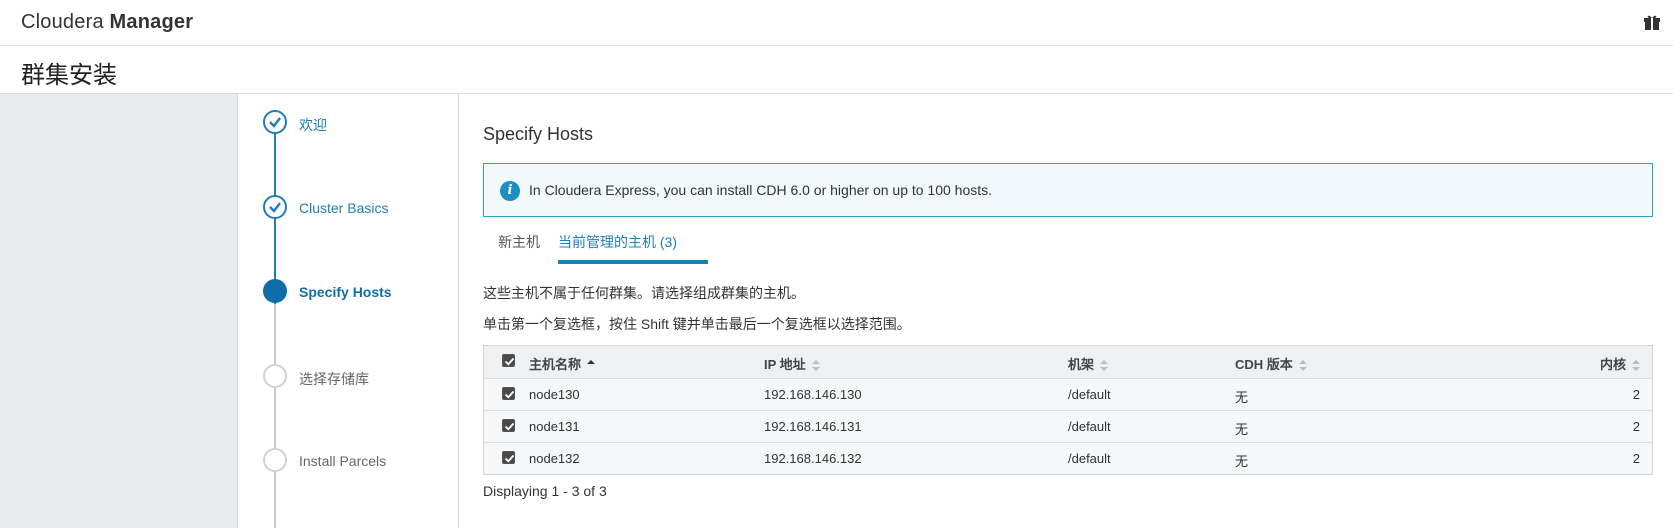 The width and height of the screenshot is (1673, 528). I want to click on table-row: node130 192.168.146.130 /default 无 2, so click(1068, 394).